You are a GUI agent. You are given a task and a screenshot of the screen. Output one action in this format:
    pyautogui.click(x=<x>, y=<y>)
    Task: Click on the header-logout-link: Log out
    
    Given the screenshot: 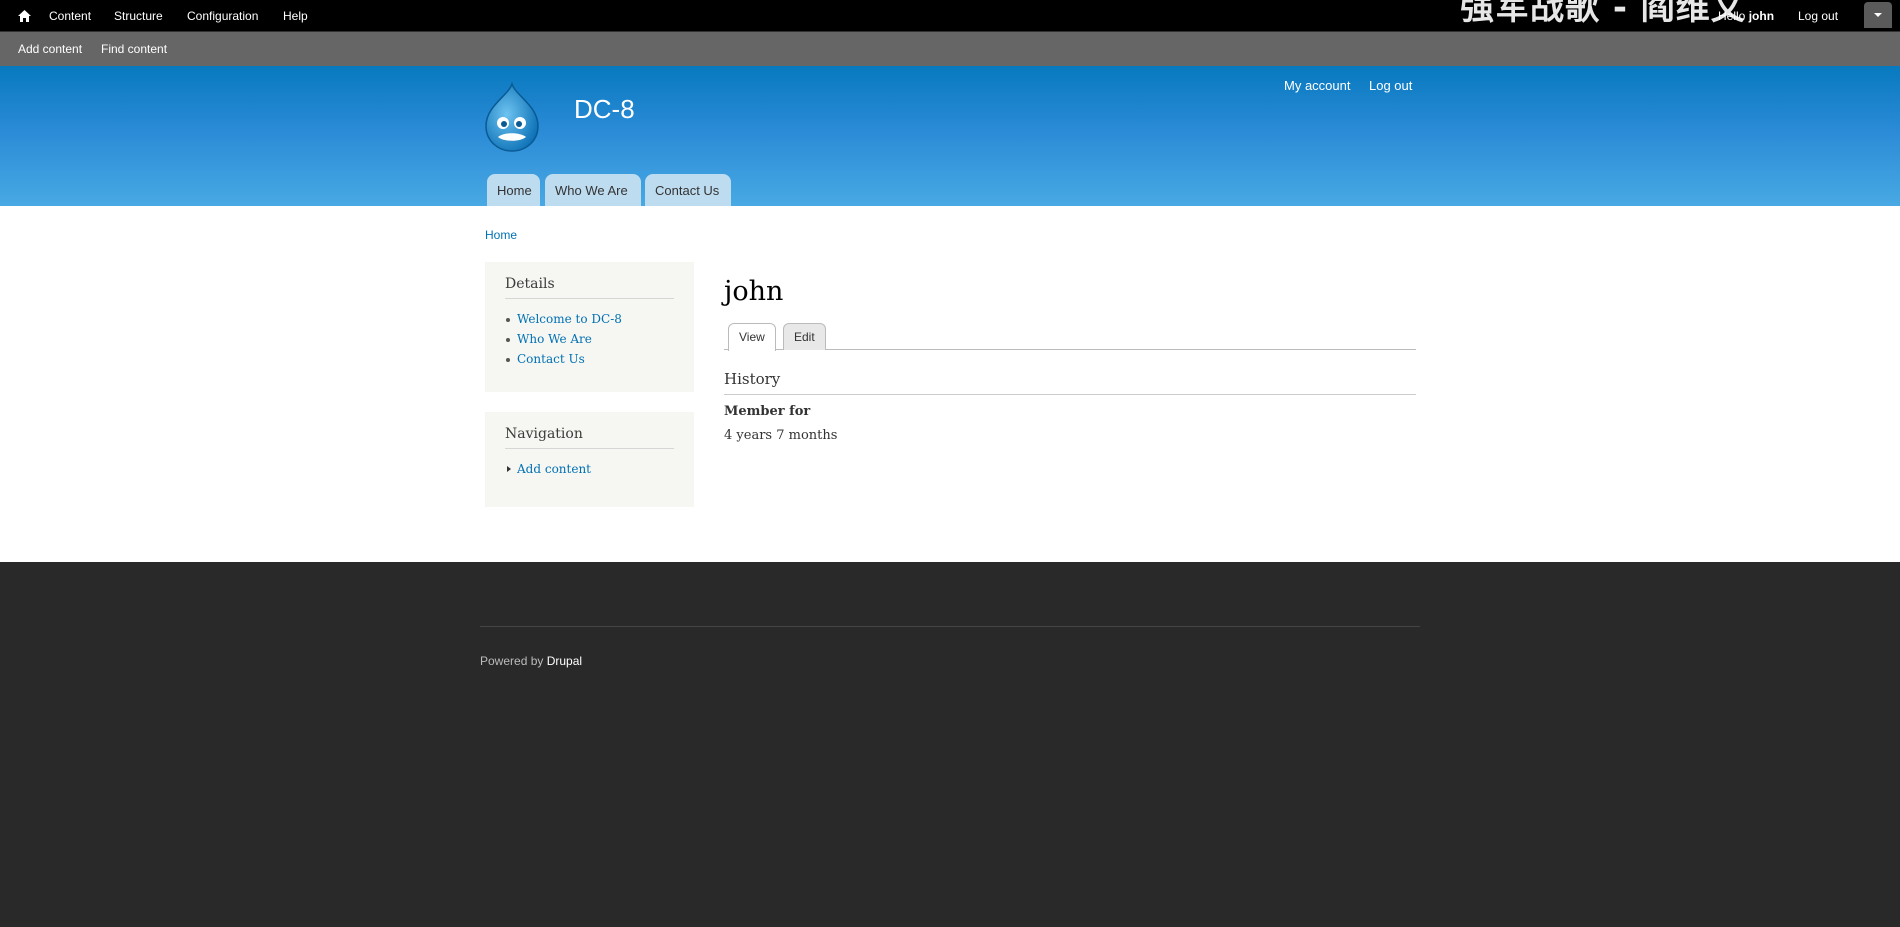 What is the action you would take?
    pyautogui.click(x=1390, y=85)
    